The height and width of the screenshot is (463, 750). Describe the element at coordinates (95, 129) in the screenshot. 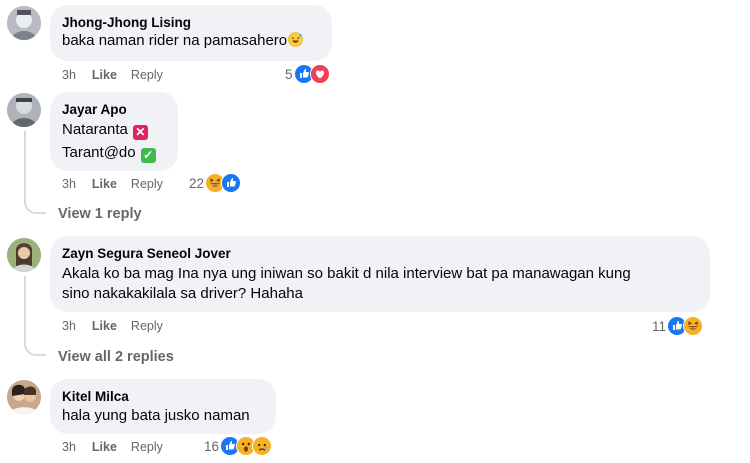

I see `comment-text: Nataranta` at that location.